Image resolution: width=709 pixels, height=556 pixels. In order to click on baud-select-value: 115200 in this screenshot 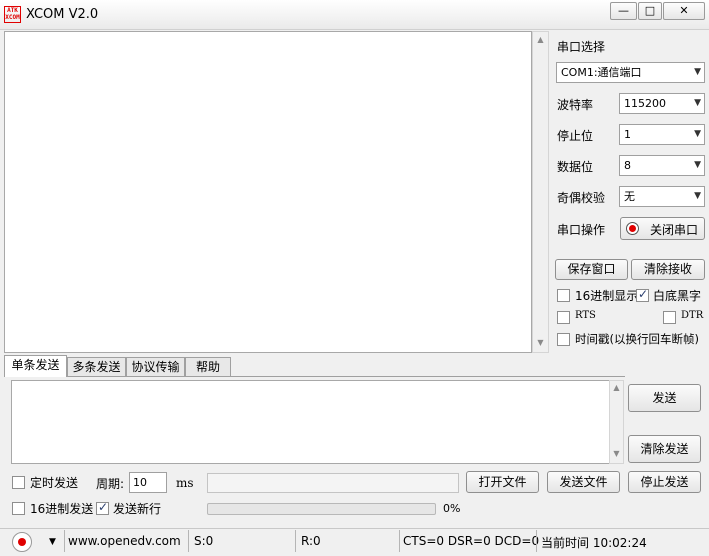, I will do `click(645, 103)`.